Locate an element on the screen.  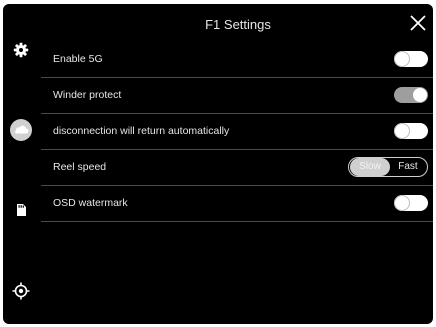
setting-label: Winder protect is located at coordinates (87, 95).